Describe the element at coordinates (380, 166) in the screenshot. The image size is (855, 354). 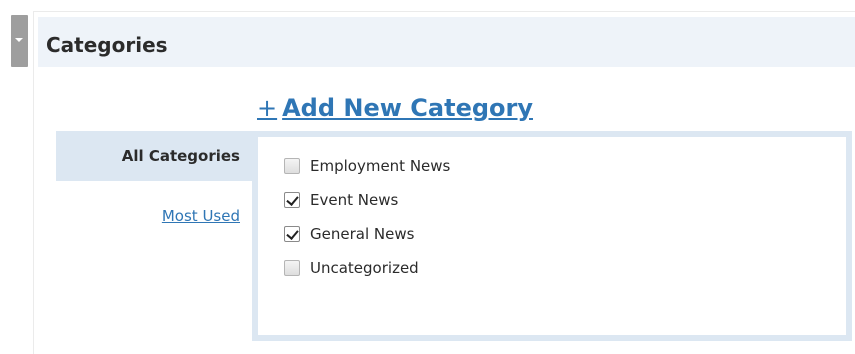
I see `category-label: Employment News` at that location.